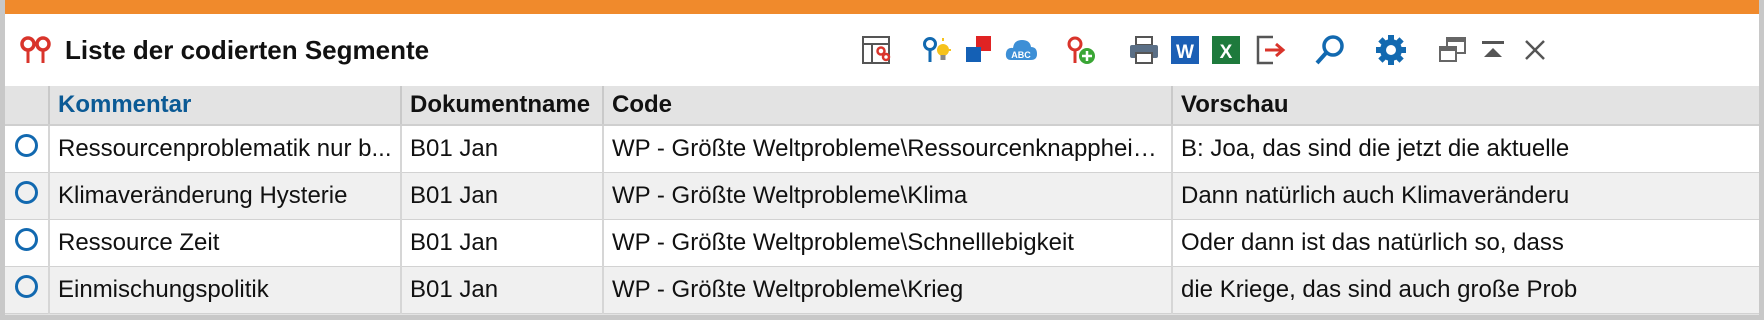 This screenshot has height=320, width=1764. What do you see at coordinates (1465, 196) in the screenshot?
I see `cell-vorschau: Dann natürlich auch Klimaveränderu` at bounding box center [1465, 196].